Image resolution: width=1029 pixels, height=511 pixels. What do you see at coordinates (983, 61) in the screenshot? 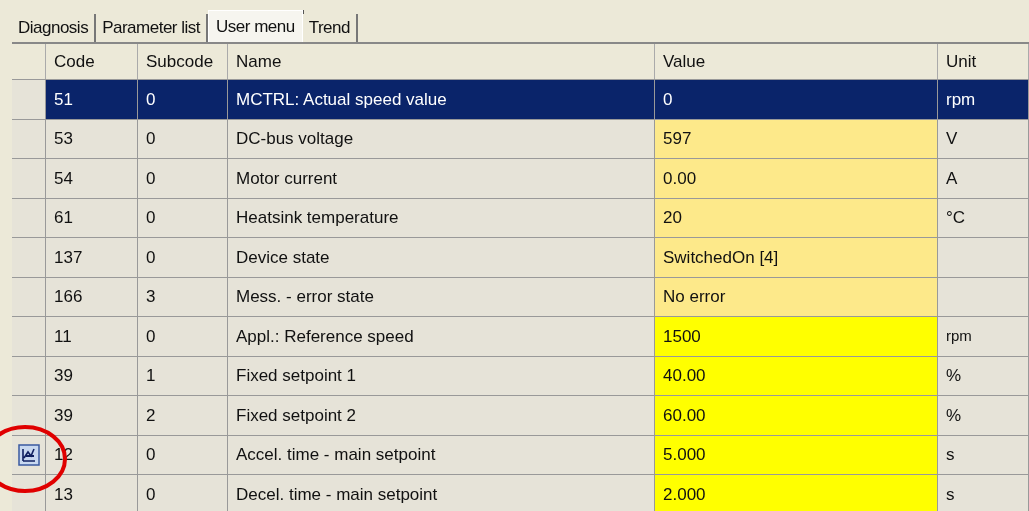
I see `column-header: Unit` at bounding box center [983, 61].